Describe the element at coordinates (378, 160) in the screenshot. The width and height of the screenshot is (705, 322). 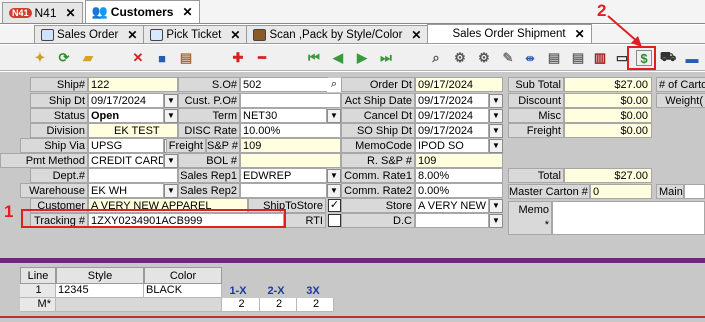
I see `r-sp-label: R. S&P #` at that location.